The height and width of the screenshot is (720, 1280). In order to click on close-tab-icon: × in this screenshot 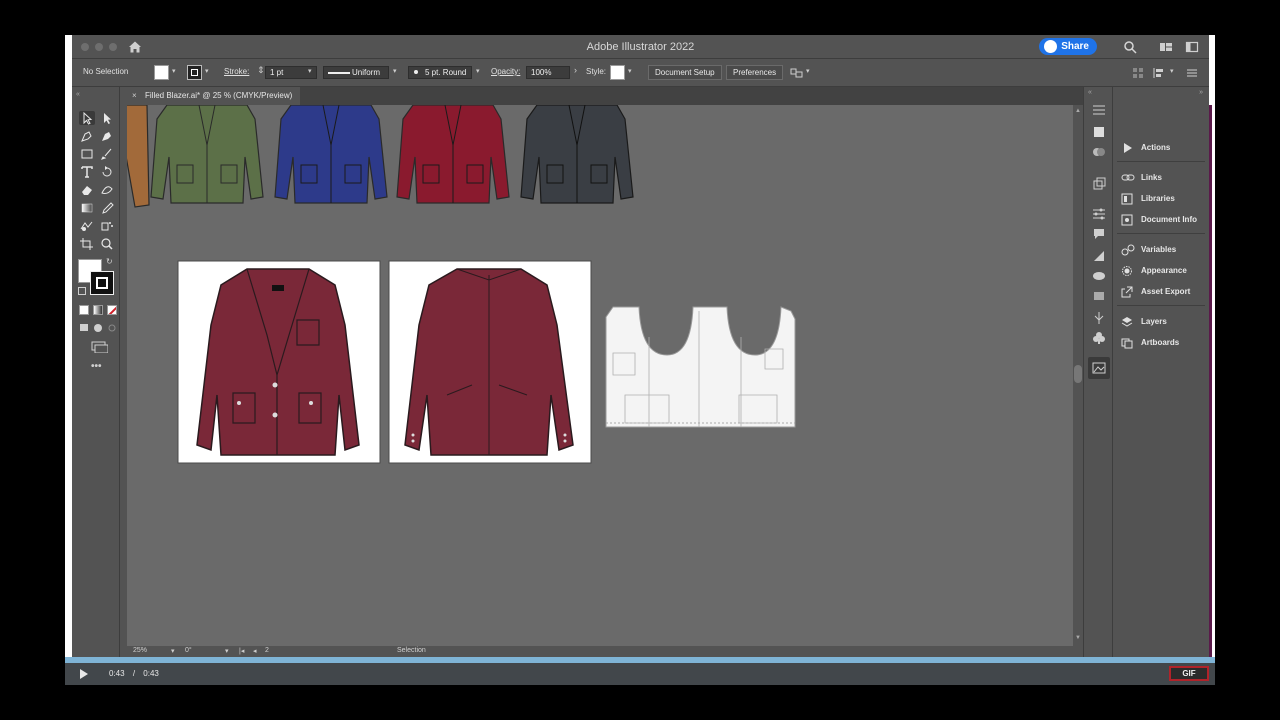, I will do `click(134, 96)`.